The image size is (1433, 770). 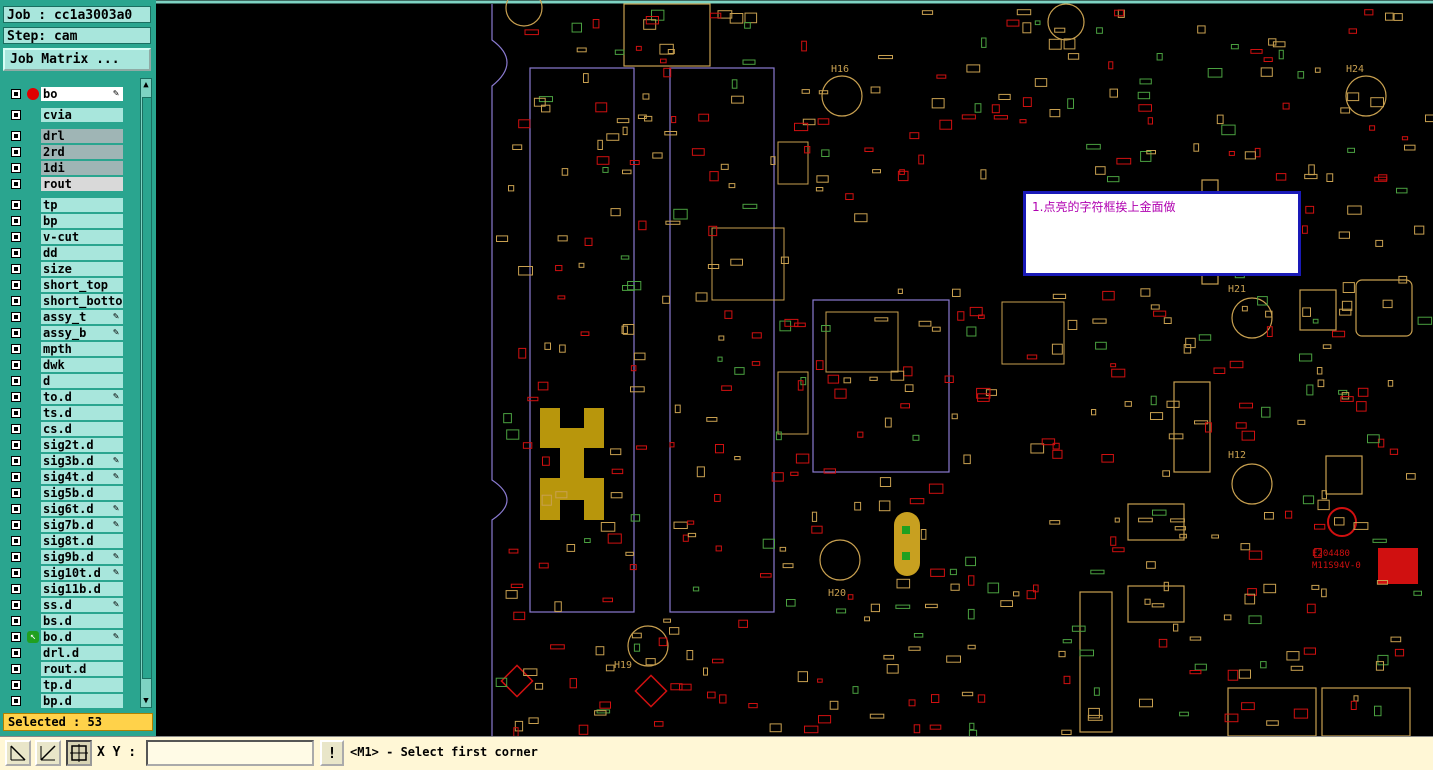 I want to click on layer-name: bp.d, so click(x=82, y=701).